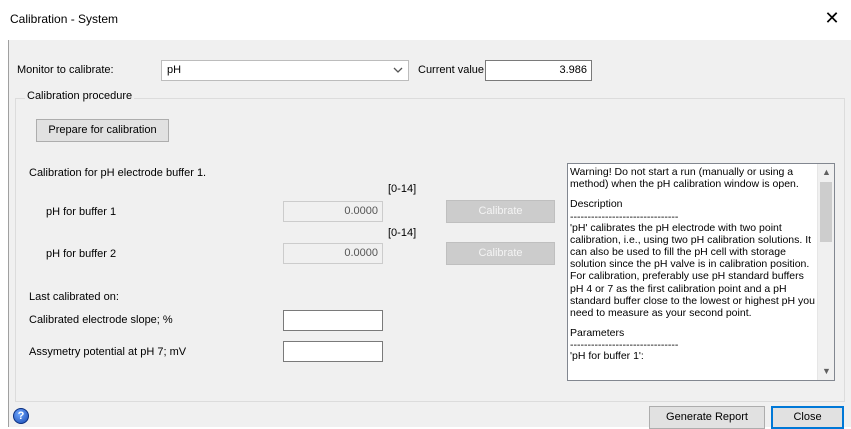 This screenshot has width=851, height=429. I want to click on monitor-label: Monitor to calibrate:, so click(65, 70).